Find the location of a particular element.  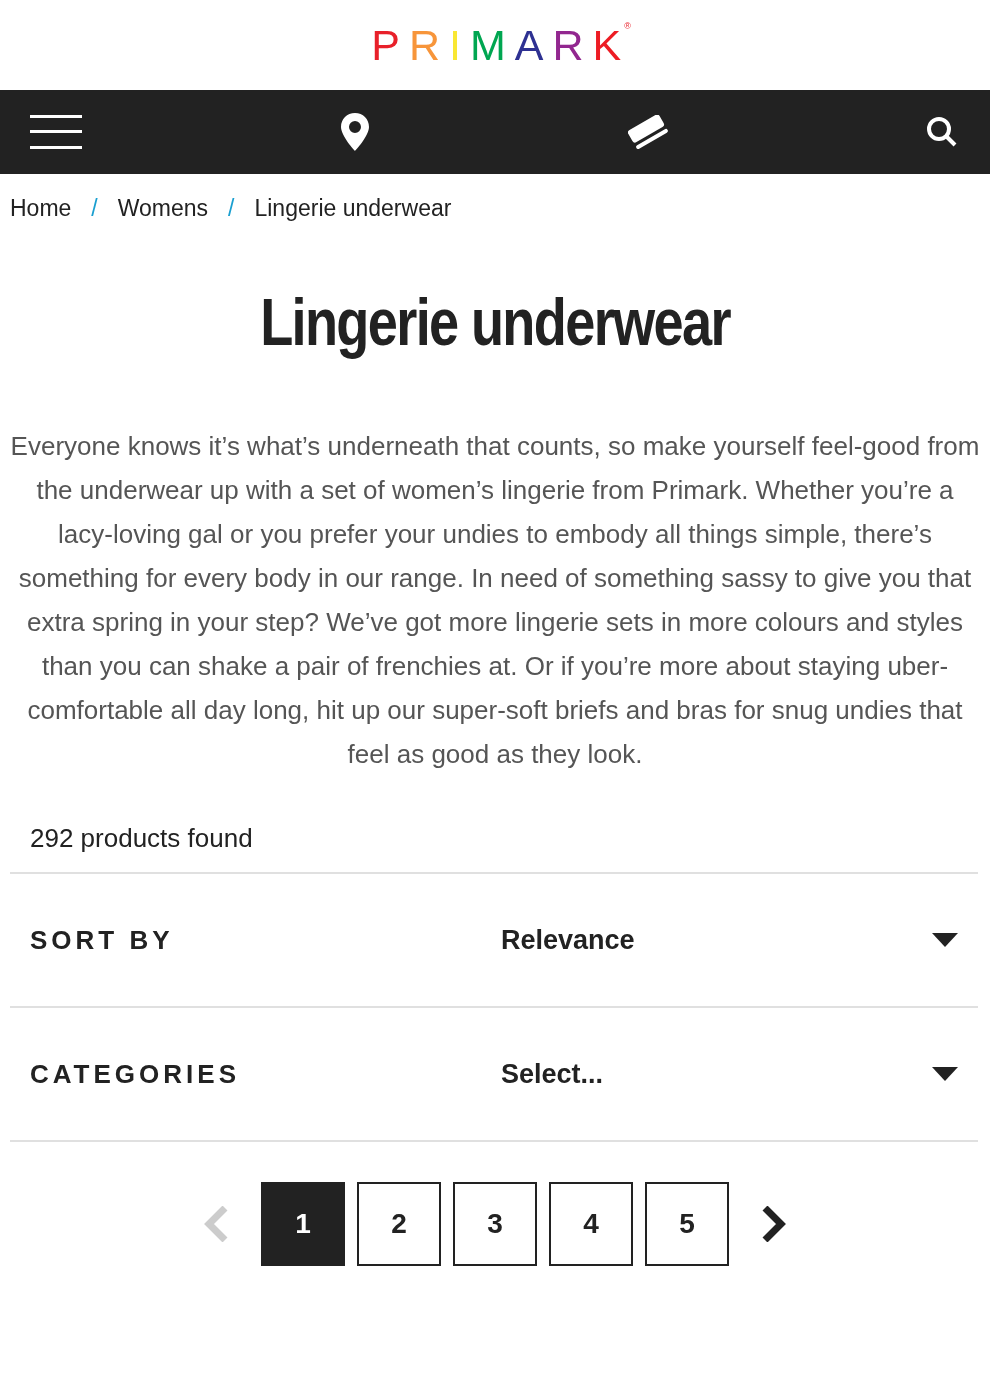

page-button: 2 is located at coordinates (399, 1224).